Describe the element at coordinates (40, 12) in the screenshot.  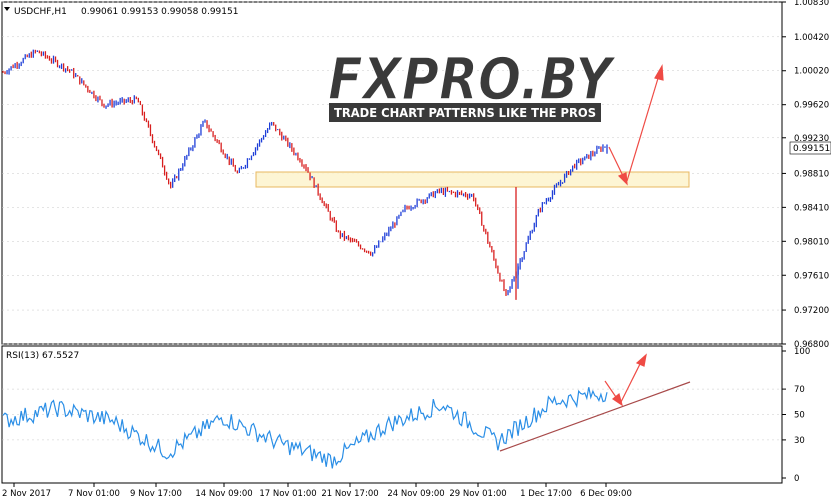
I see `symbol-label: USDCHF,H1` at that location.